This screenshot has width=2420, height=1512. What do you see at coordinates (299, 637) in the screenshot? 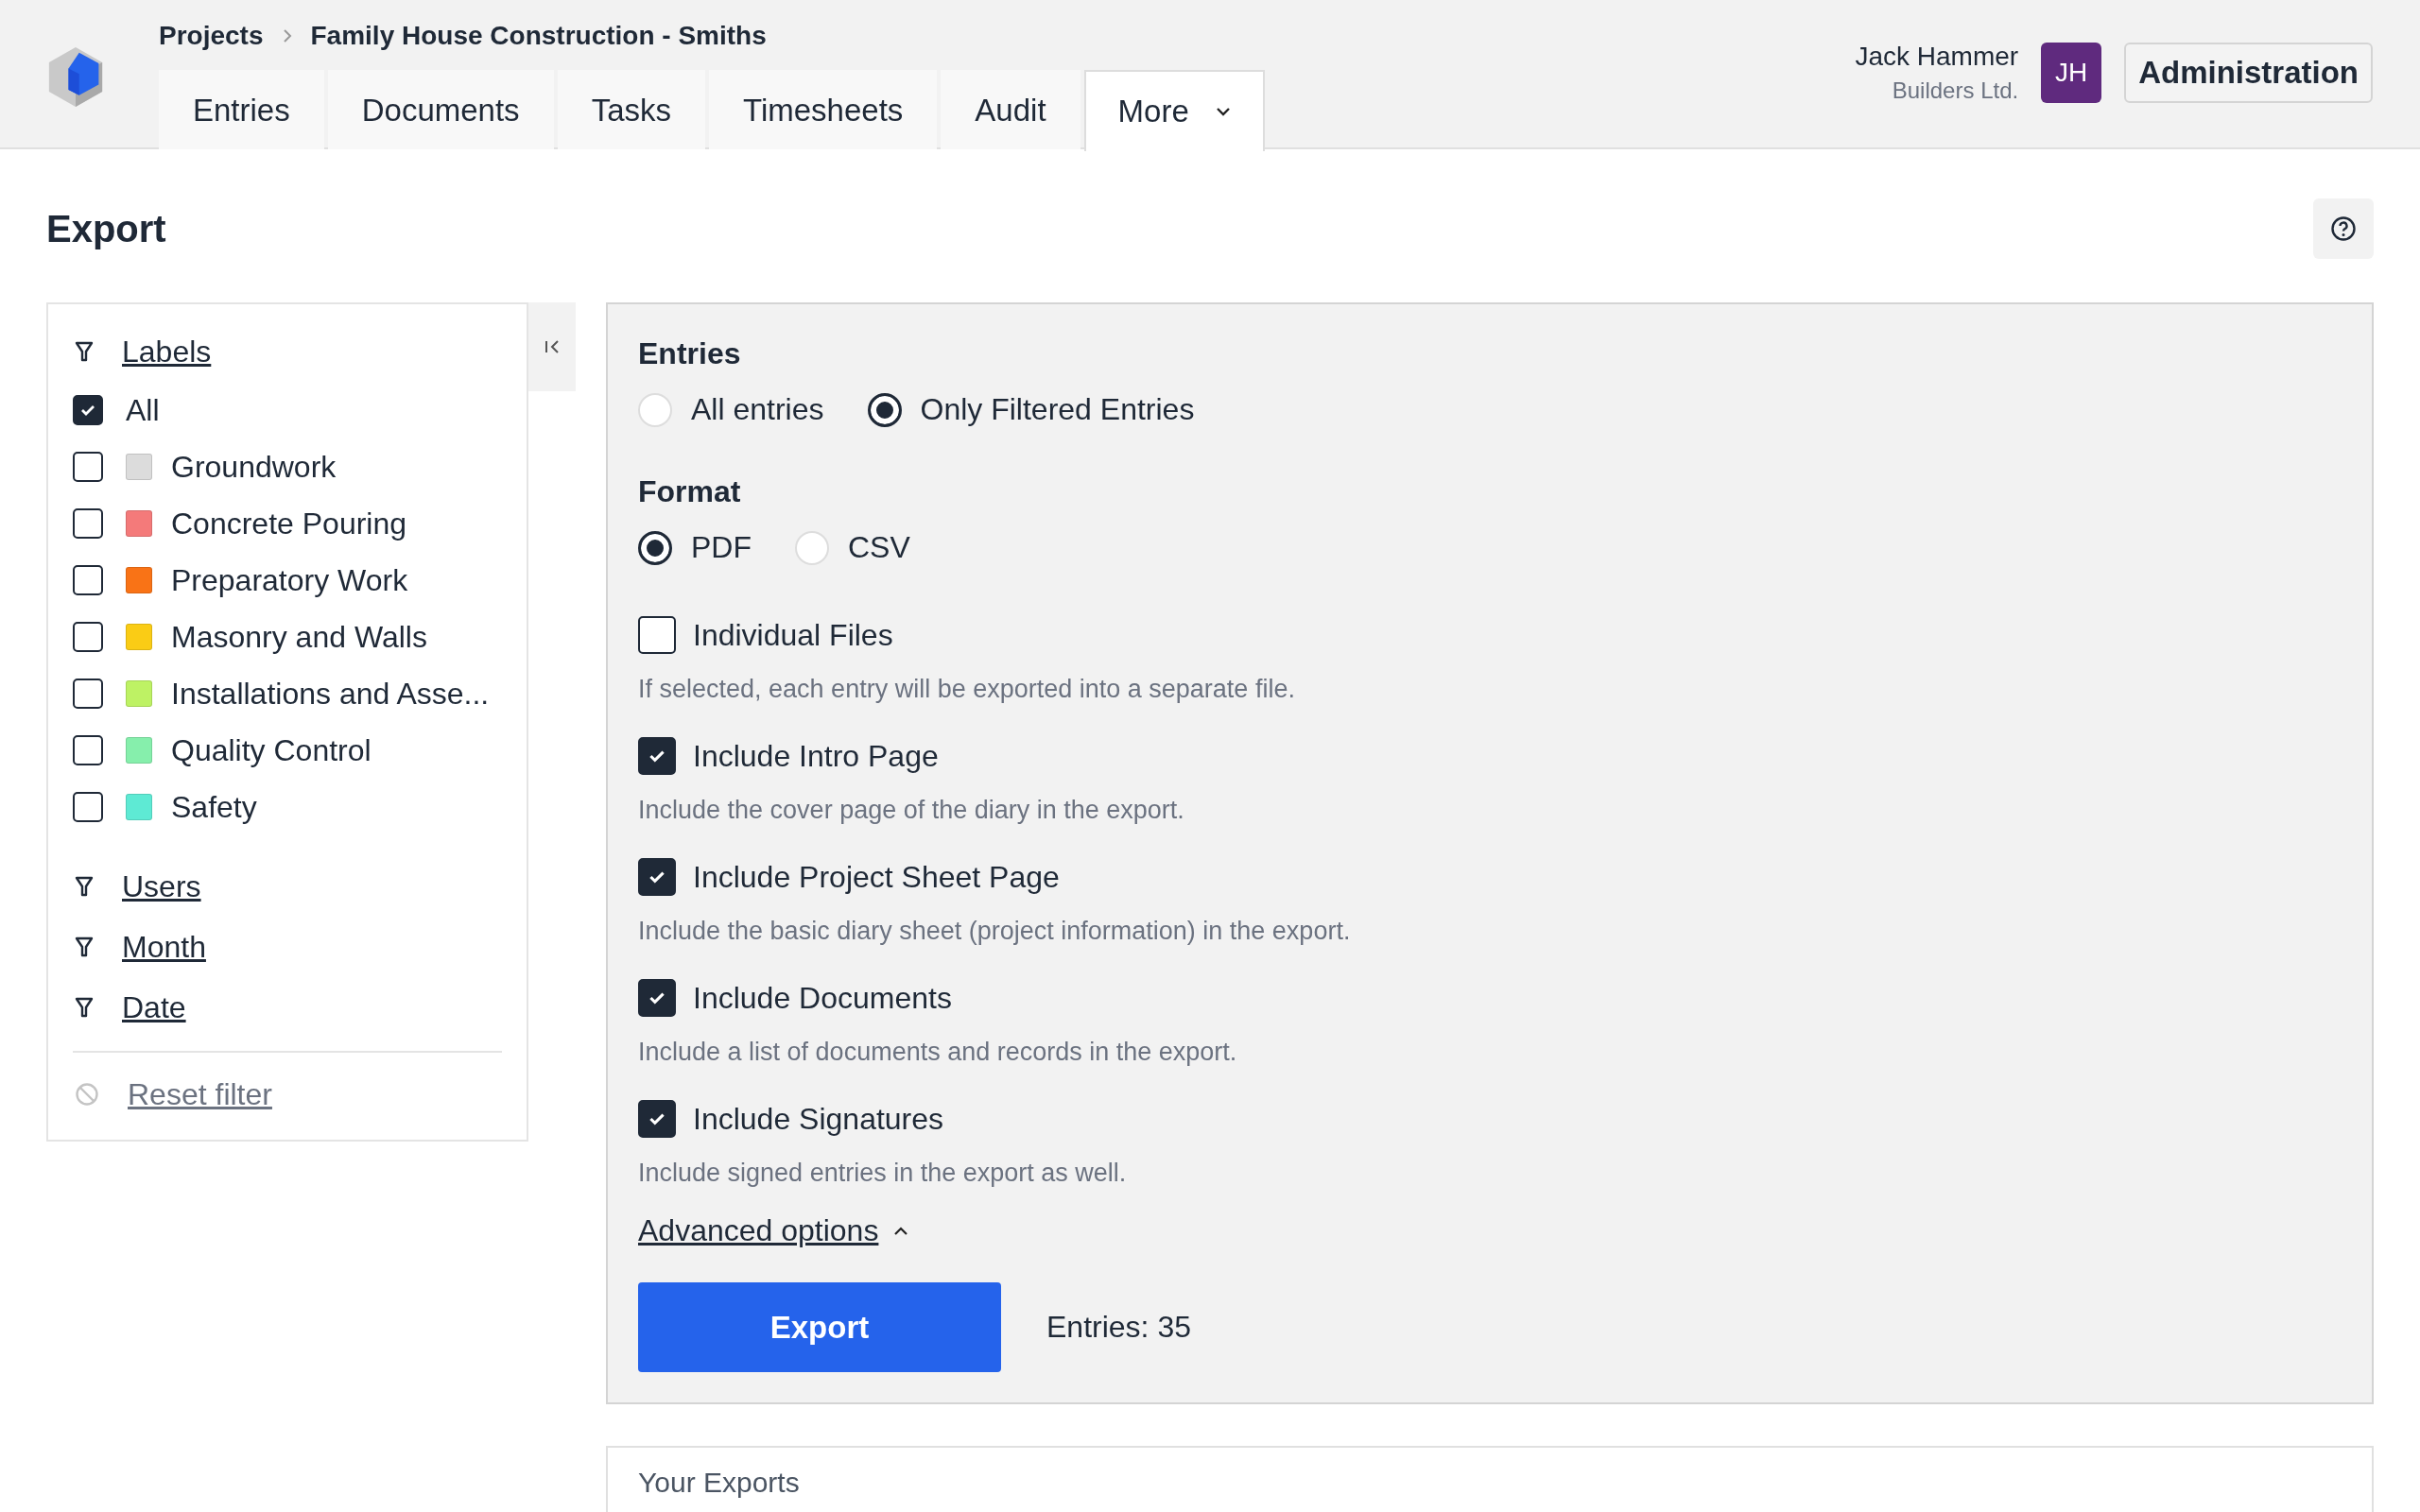
I see `label-name: Masonry and Walls` at bounding box center [299, 637].